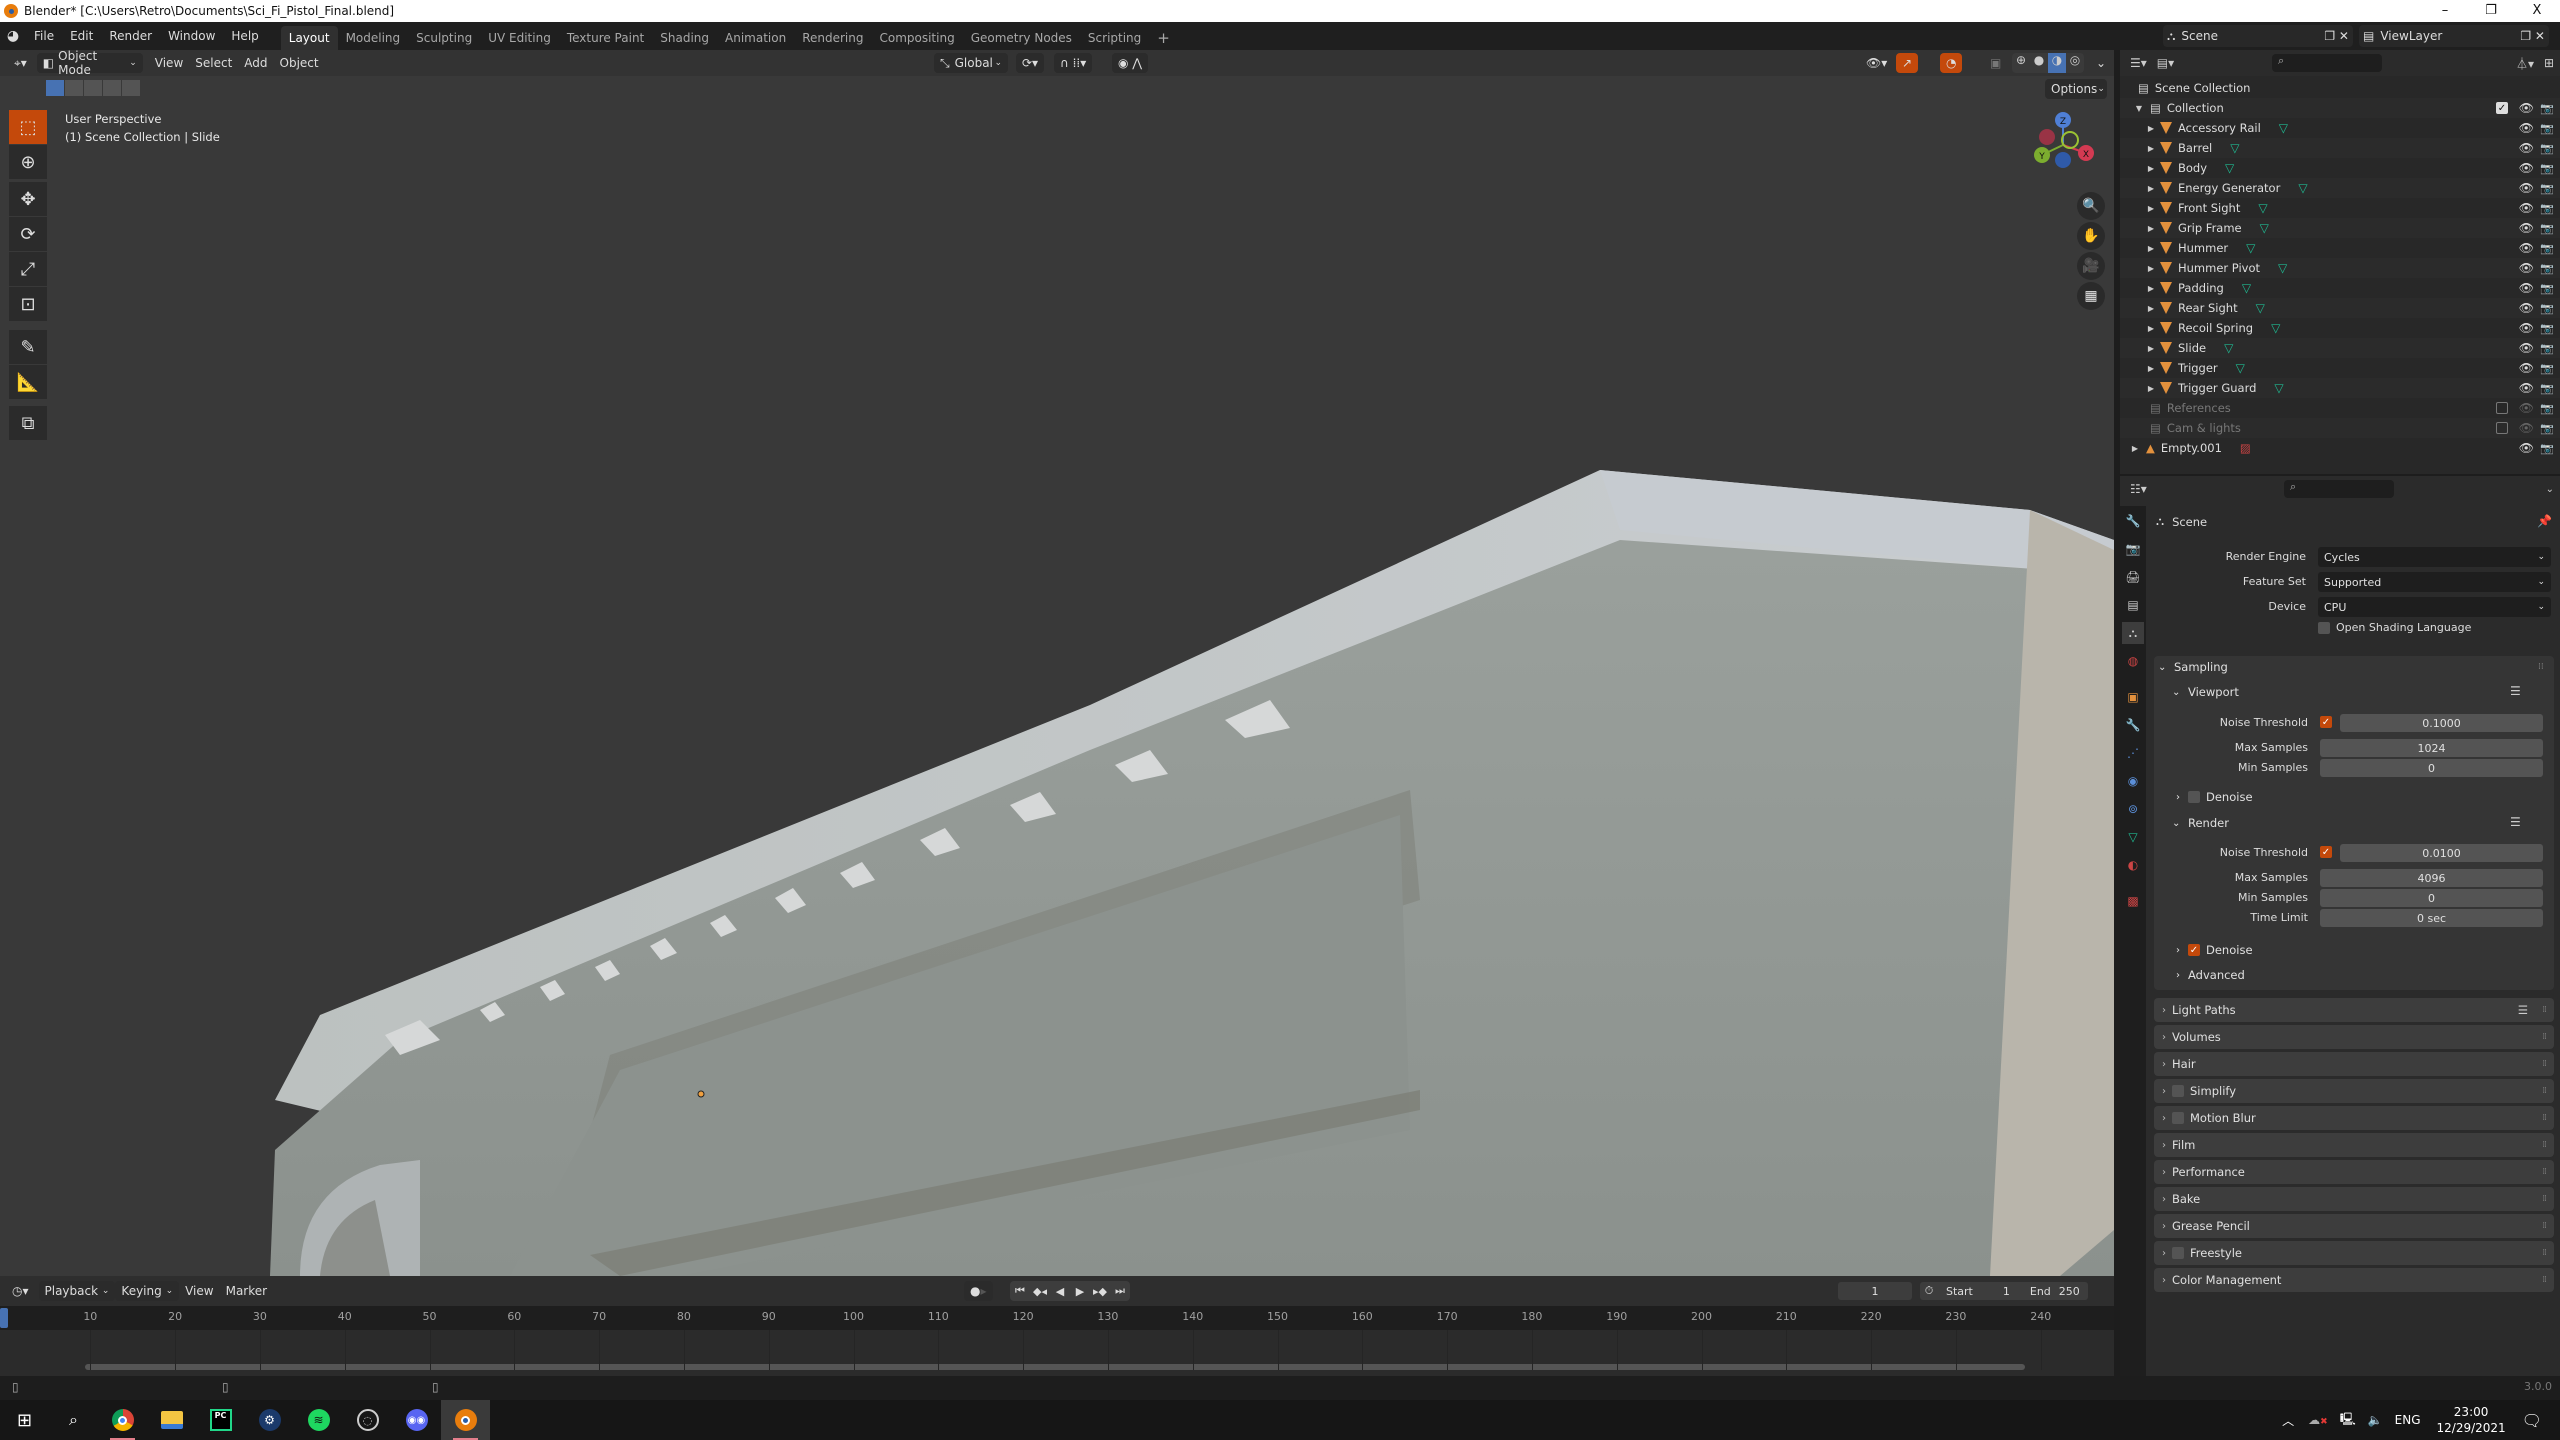  What do you see at coordinates (2133, 781) in the screenshot?
I see `tab-physics: ◉` at bounding box center [2133, 781].